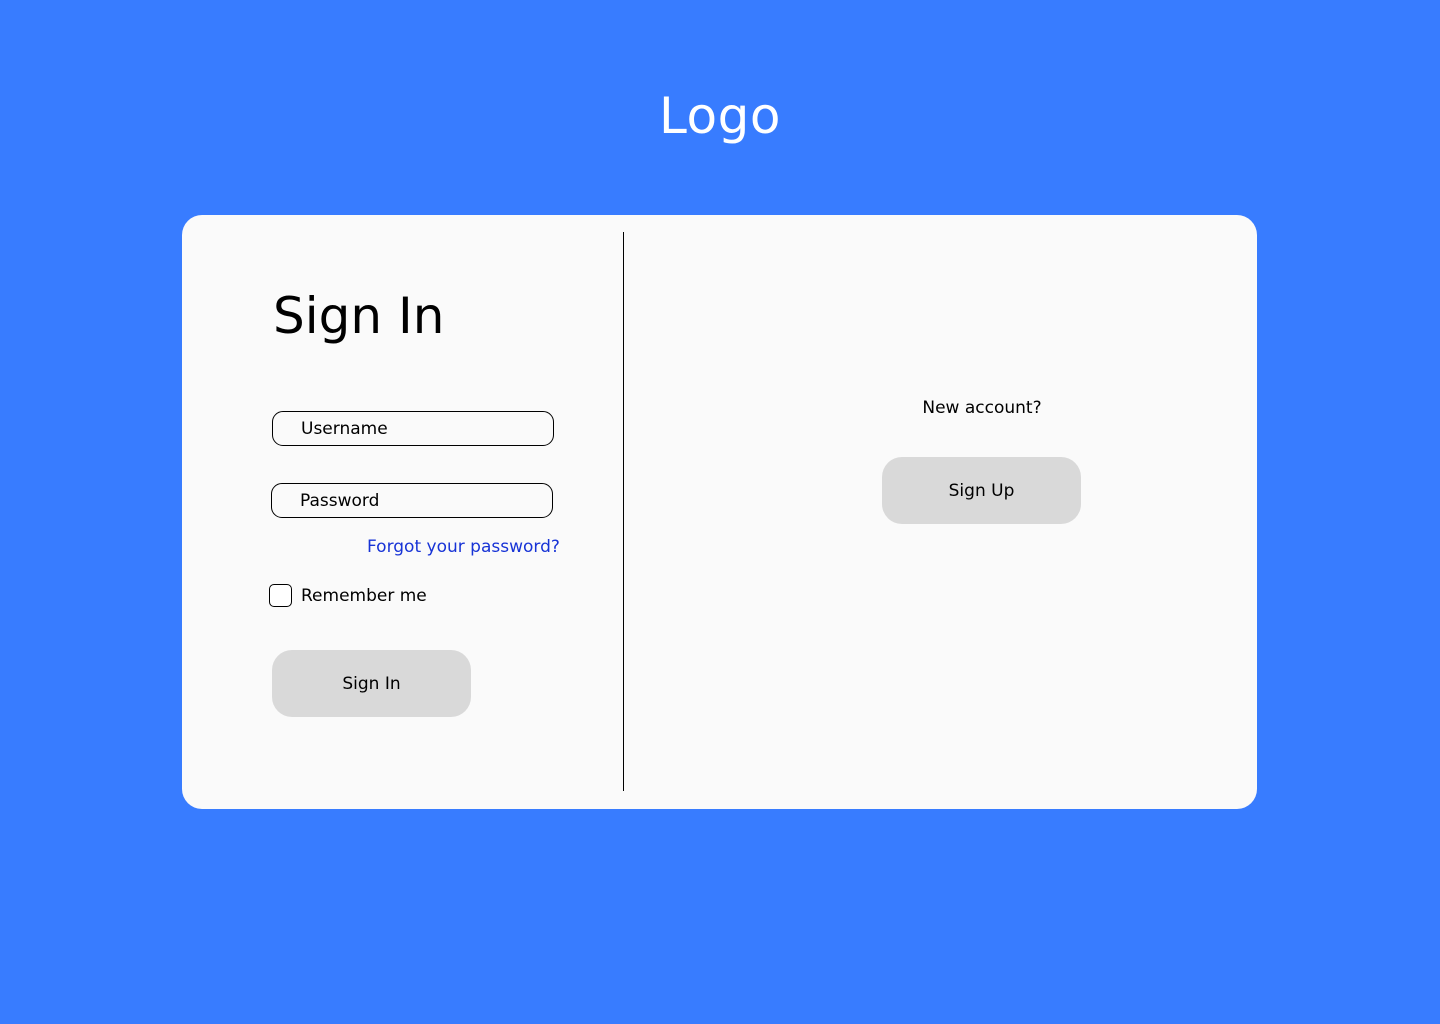 The width and height of the screenshot is (1440, 1024). Describe the element at coordinates (982, 408) in the screenshot. I see `new-account-prompt: New account?` at that location.